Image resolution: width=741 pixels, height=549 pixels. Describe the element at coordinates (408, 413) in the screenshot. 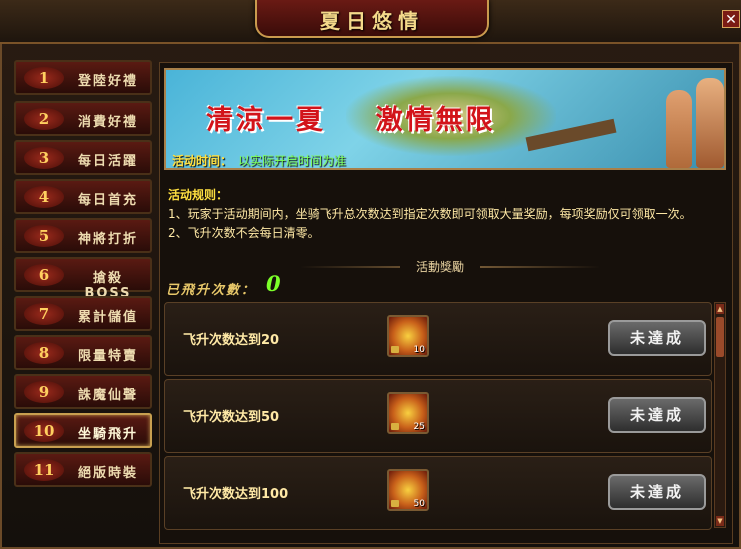

I see `gold-medal-icon: 25` at that location.